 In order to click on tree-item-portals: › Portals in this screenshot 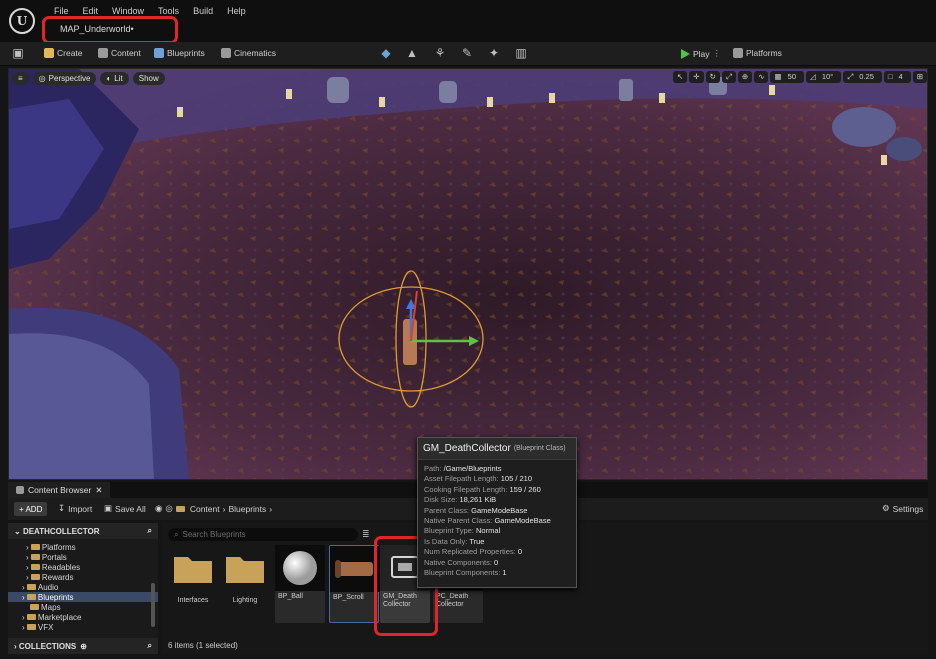, I will do `click(83, 557)`.